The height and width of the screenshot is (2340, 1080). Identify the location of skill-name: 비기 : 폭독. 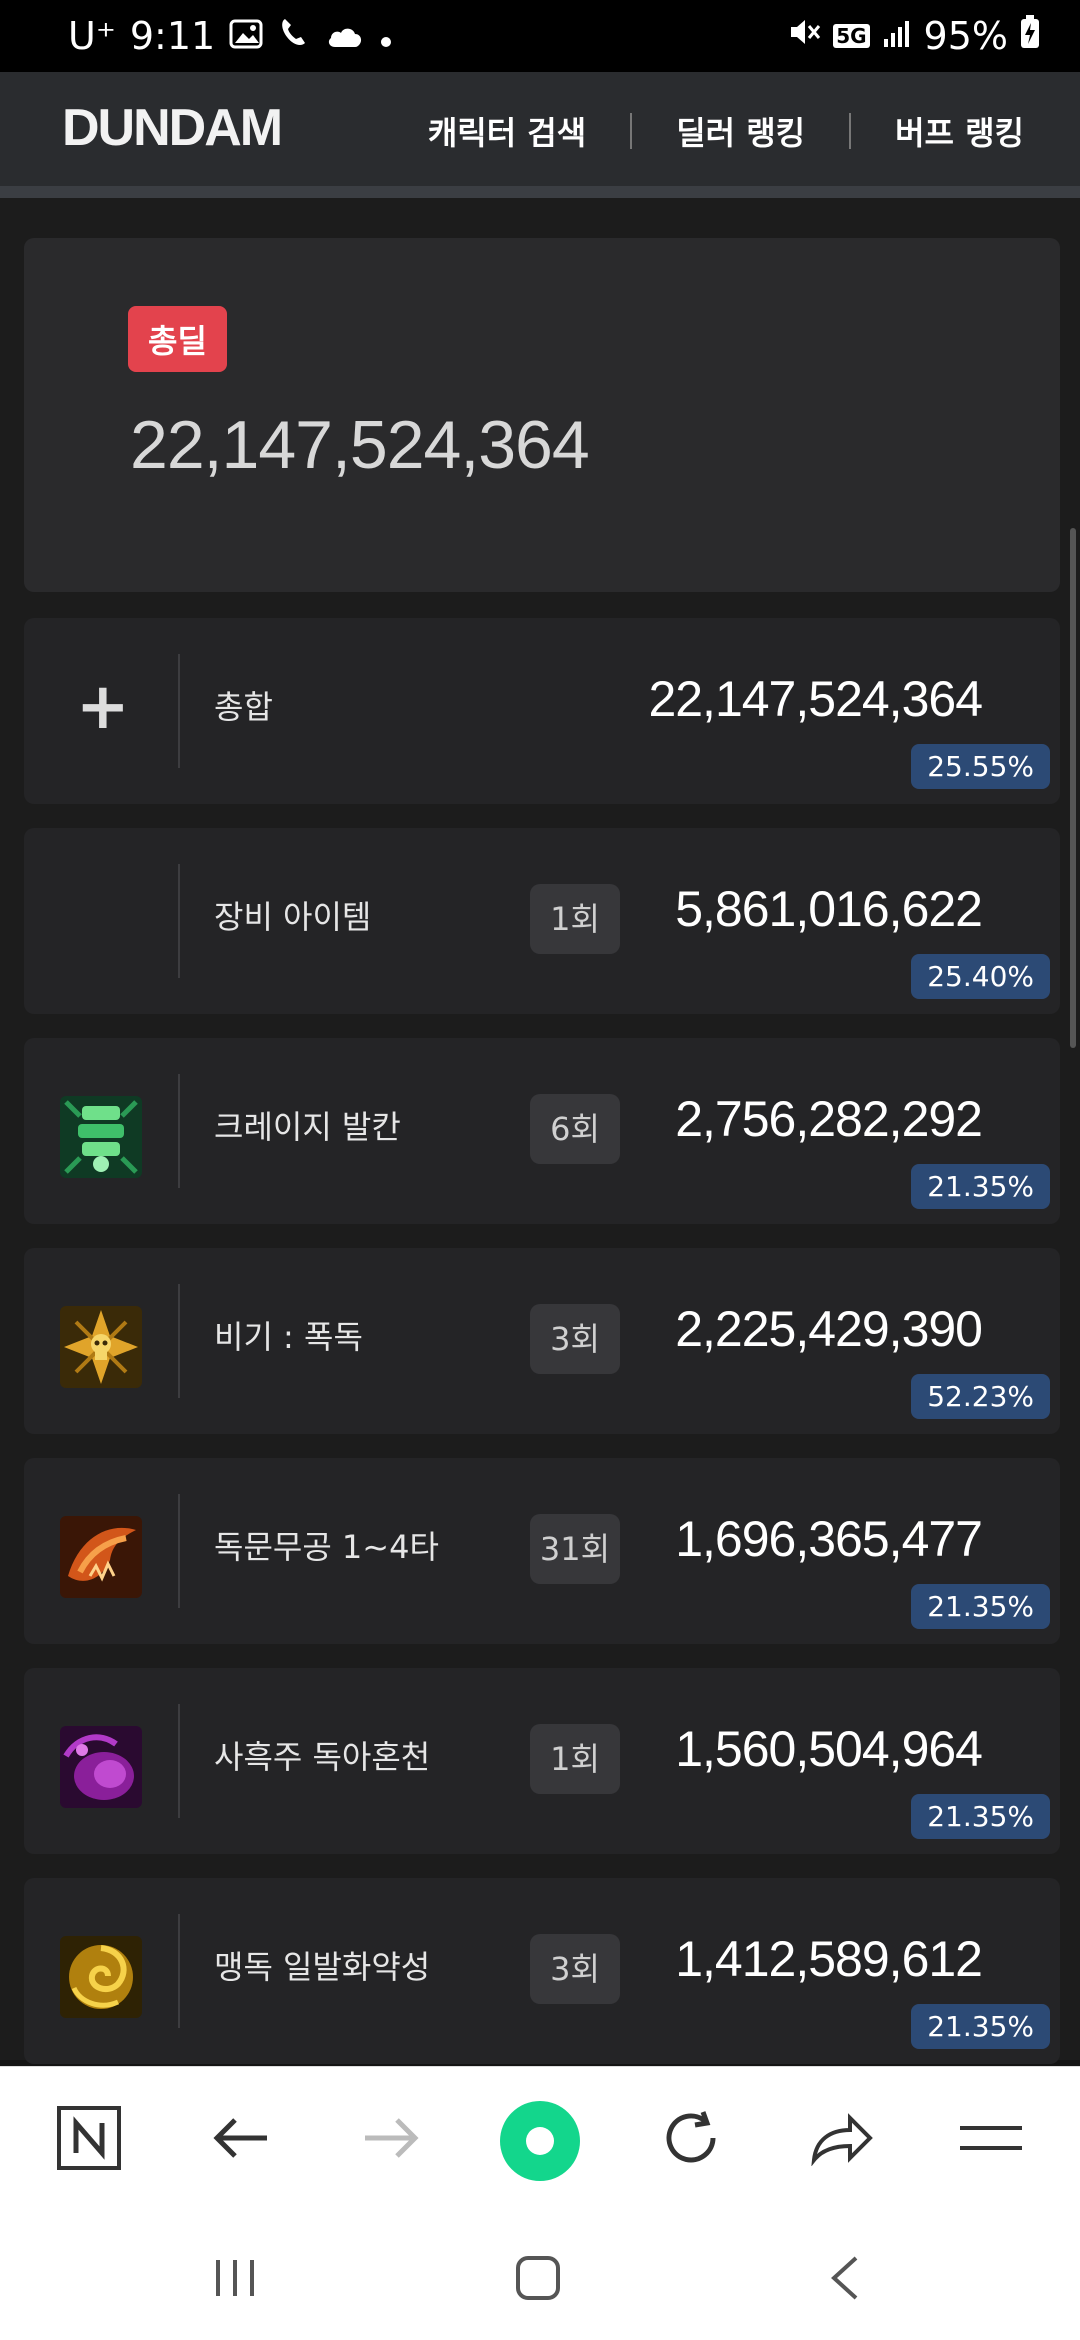
(288, 1337).